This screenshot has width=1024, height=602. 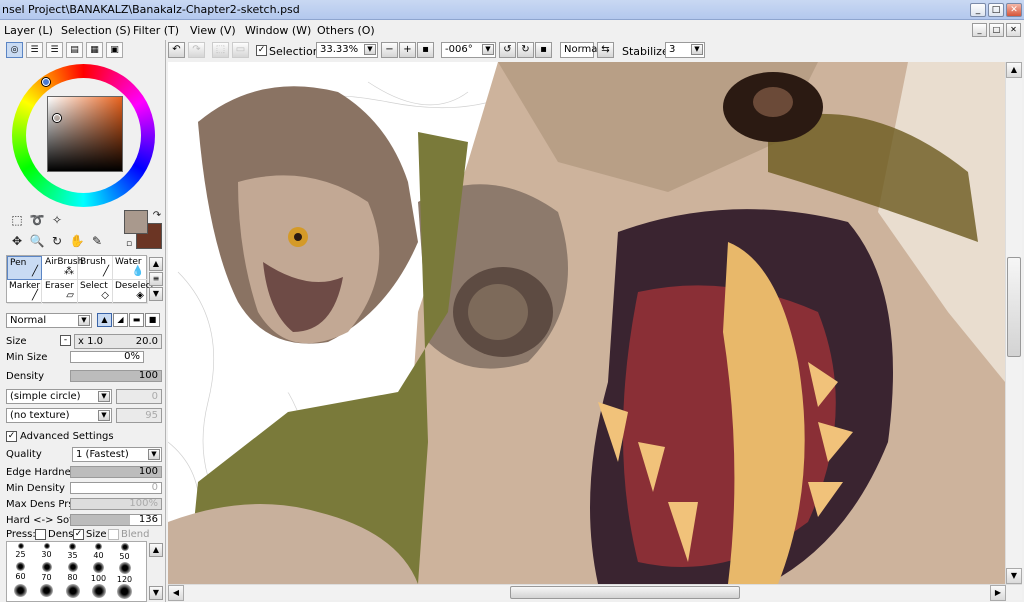 What do you see at coordinates (28, 30) in the screenshot?
I see `menu-layer: Layer (L)` at bounding box center [28, 30].